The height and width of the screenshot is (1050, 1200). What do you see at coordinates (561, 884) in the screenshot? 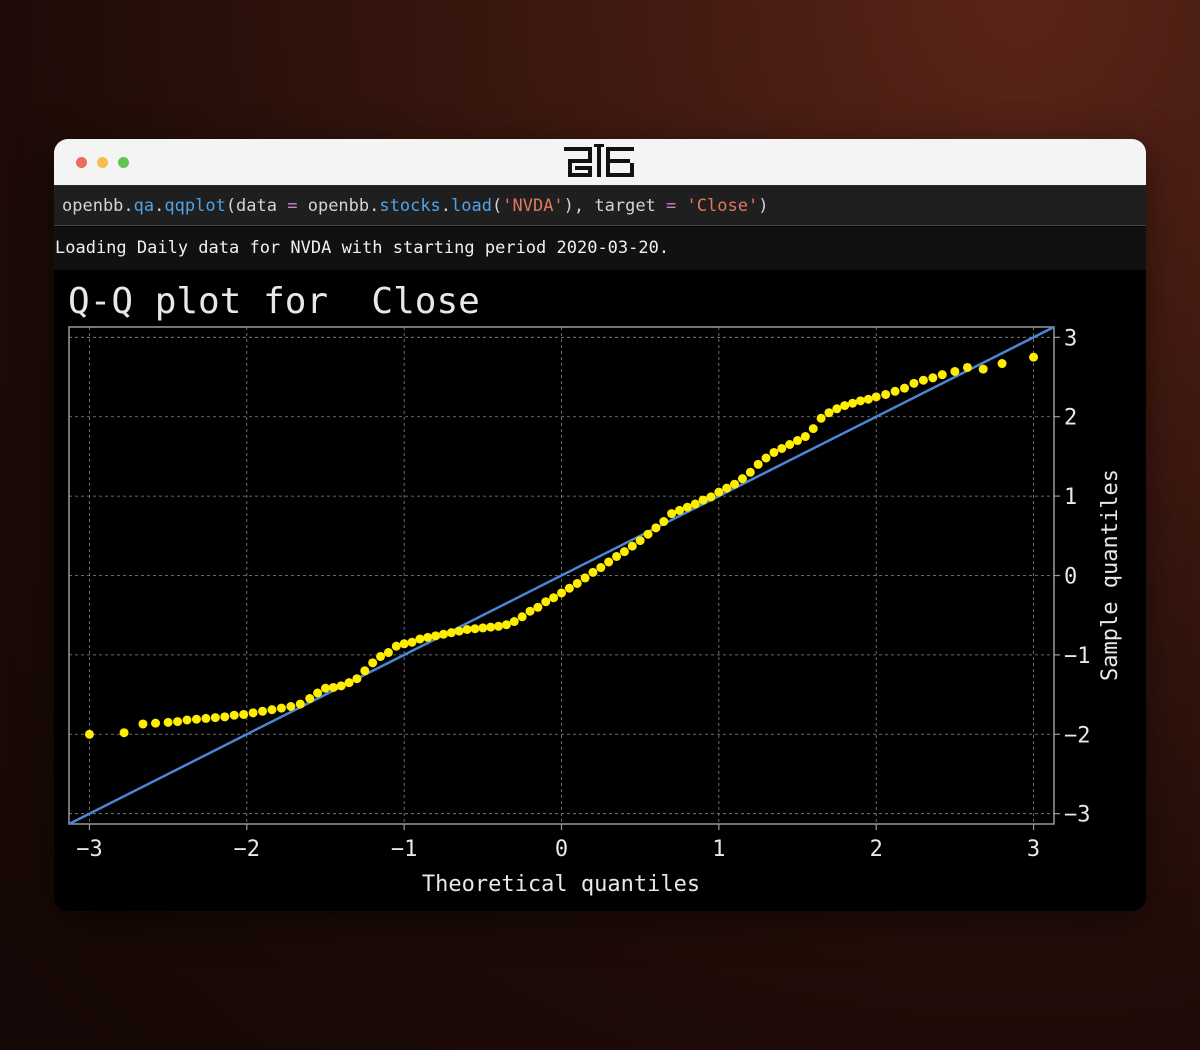
I see `x-axis-label: Theoretical quantiles` at bounding box center [561, 884].